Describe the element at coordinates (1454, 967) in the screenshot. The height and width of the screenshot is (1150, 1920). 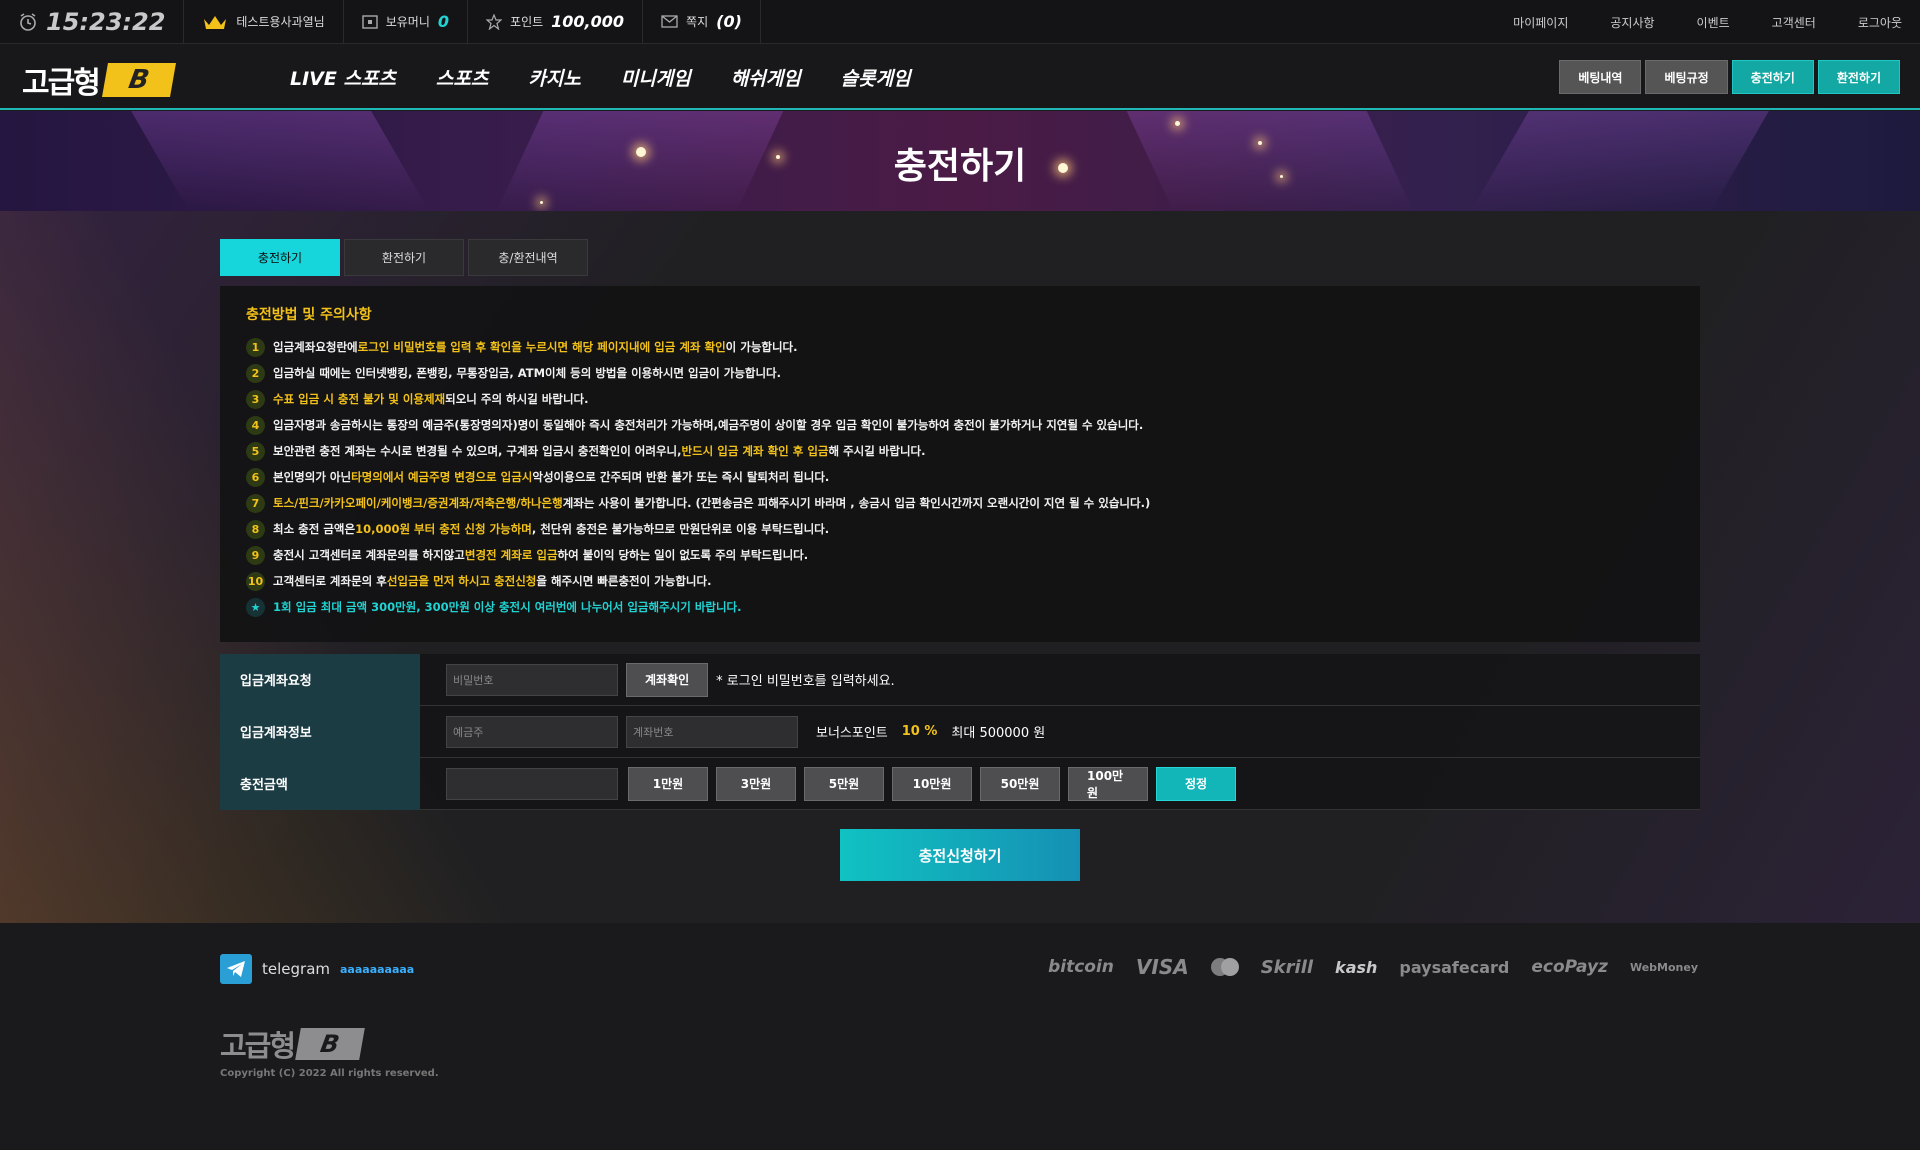
I see `paysafecard-logo: paysafecard` at that location.